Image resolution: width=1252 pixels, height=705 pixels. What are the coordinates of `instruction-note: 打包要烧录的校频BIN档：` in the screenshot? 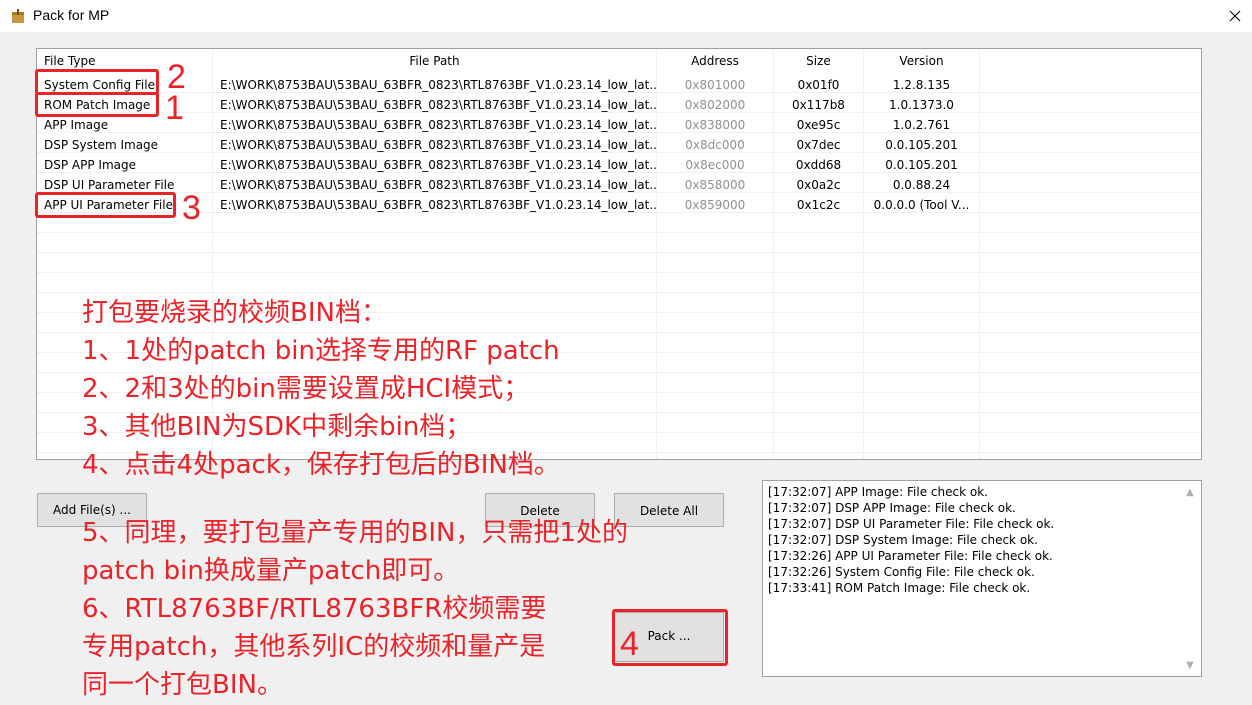 It's located at (234, 313).